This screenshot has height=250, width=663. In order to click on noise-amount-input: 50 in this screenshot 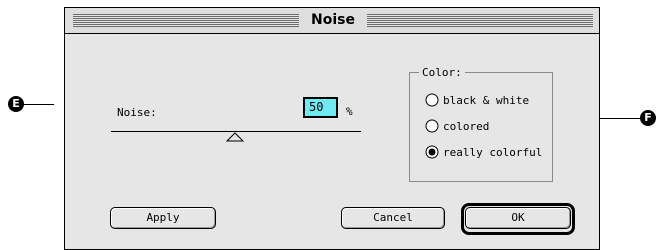, I will do `click(320, 107)`.